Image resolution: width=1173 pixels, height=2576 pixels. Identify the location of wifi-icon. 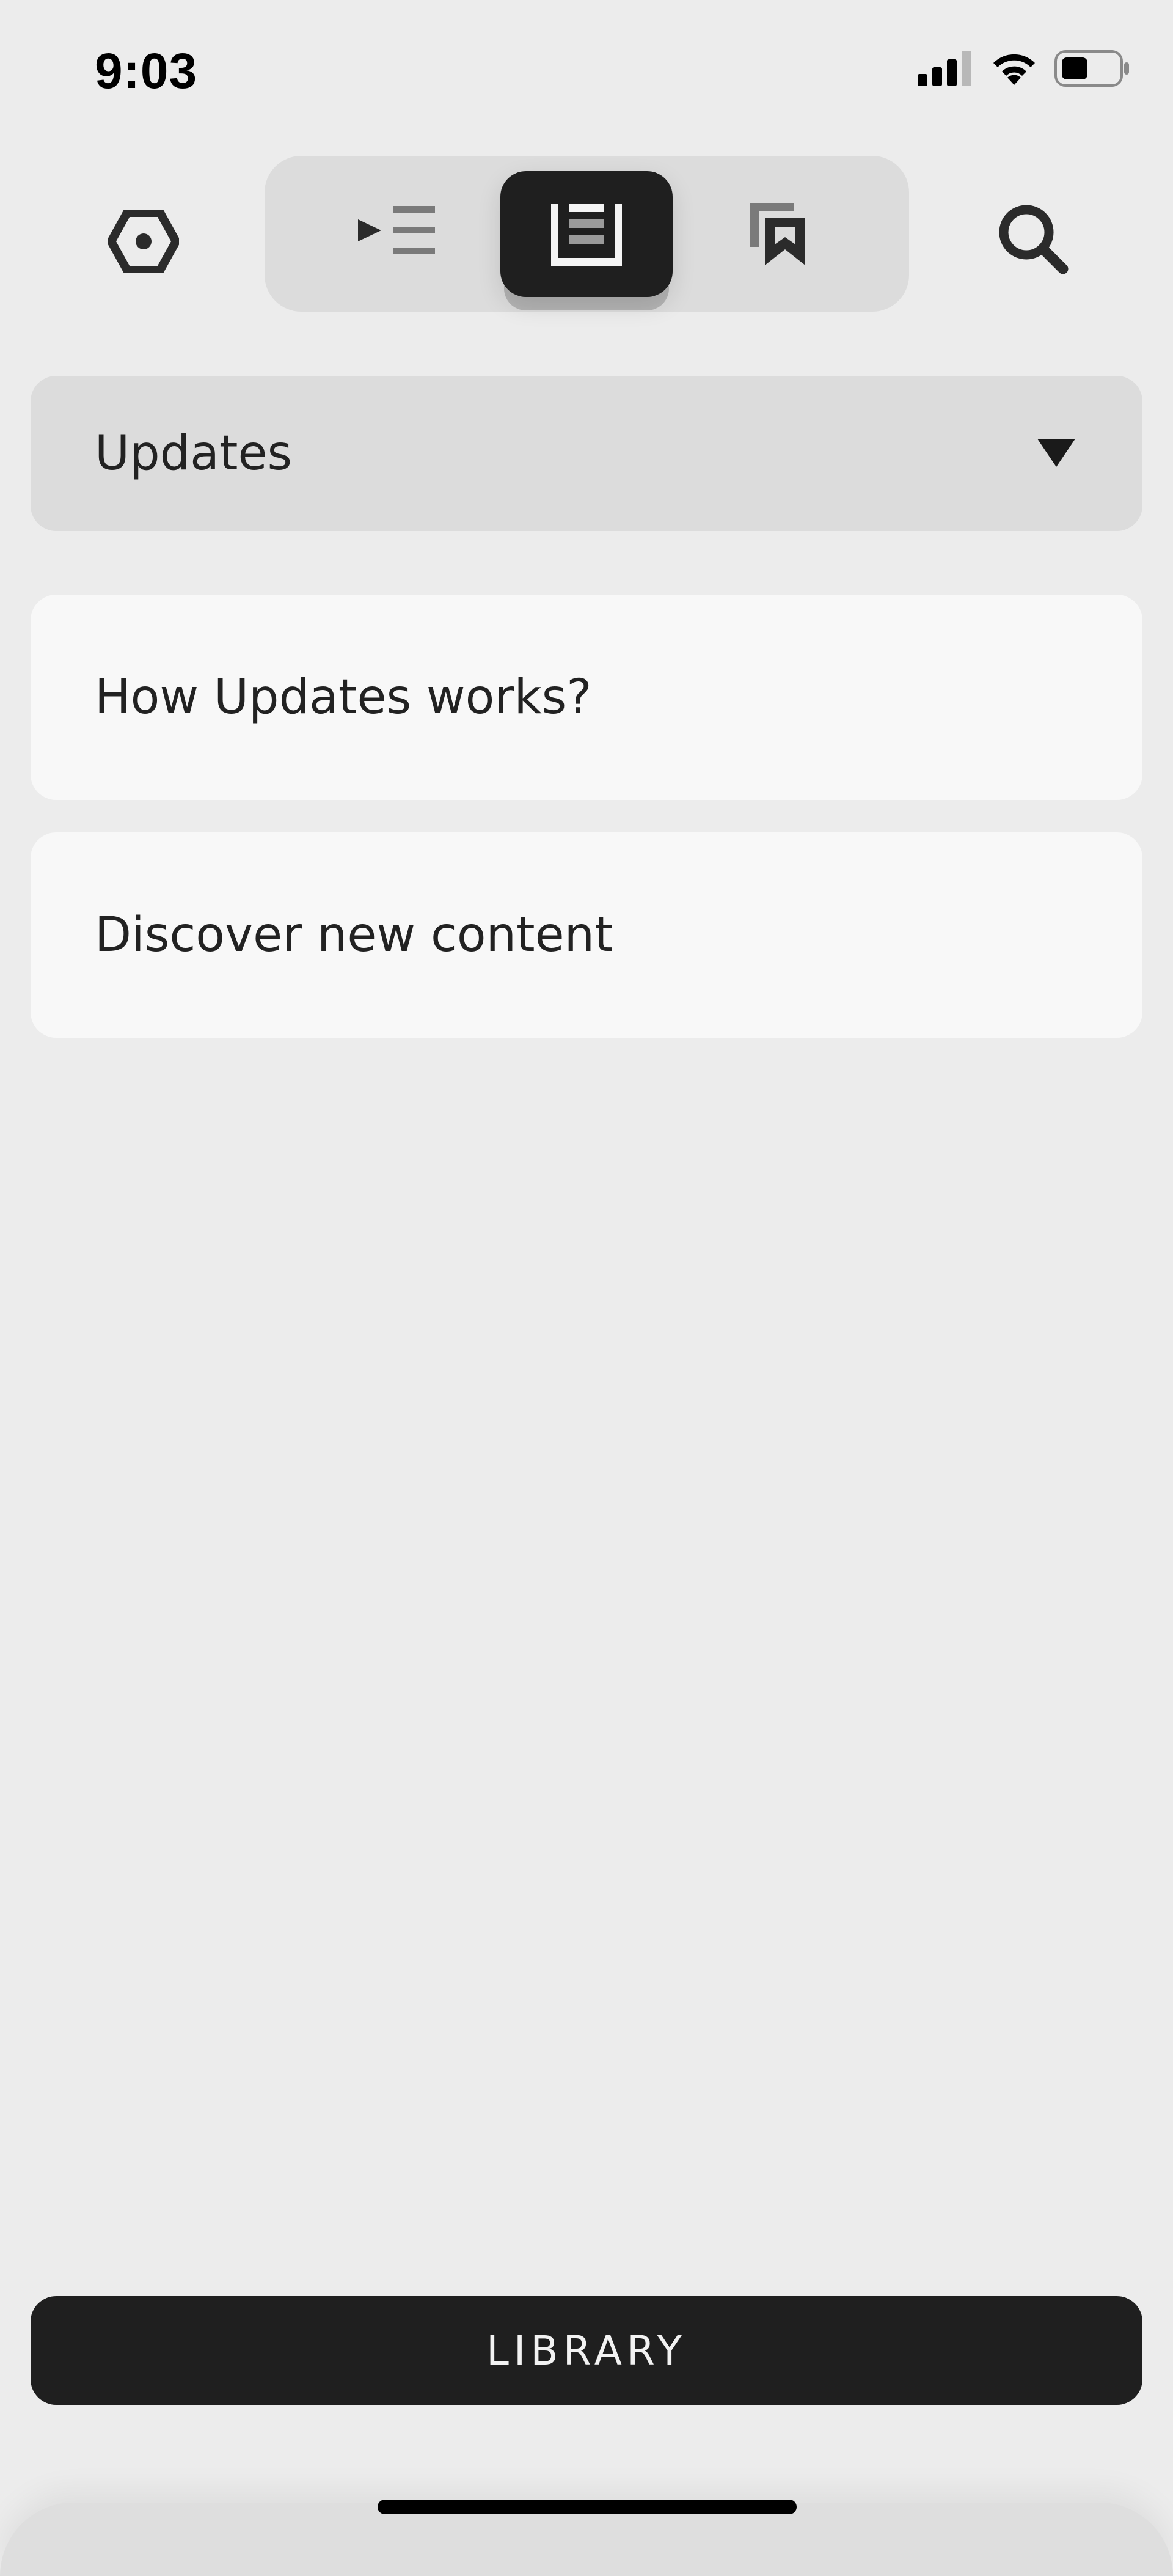
(1014, 69).